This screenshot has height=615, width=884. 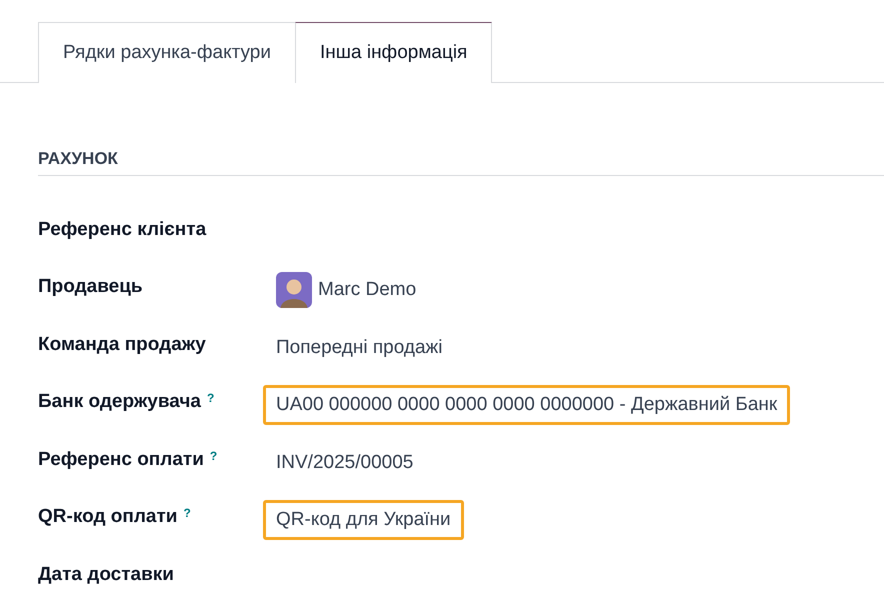 What do you see at coordinates (363, 520) in the screenshot?
I see `field-value: QR-код для України` at bounding box center [363, 520].